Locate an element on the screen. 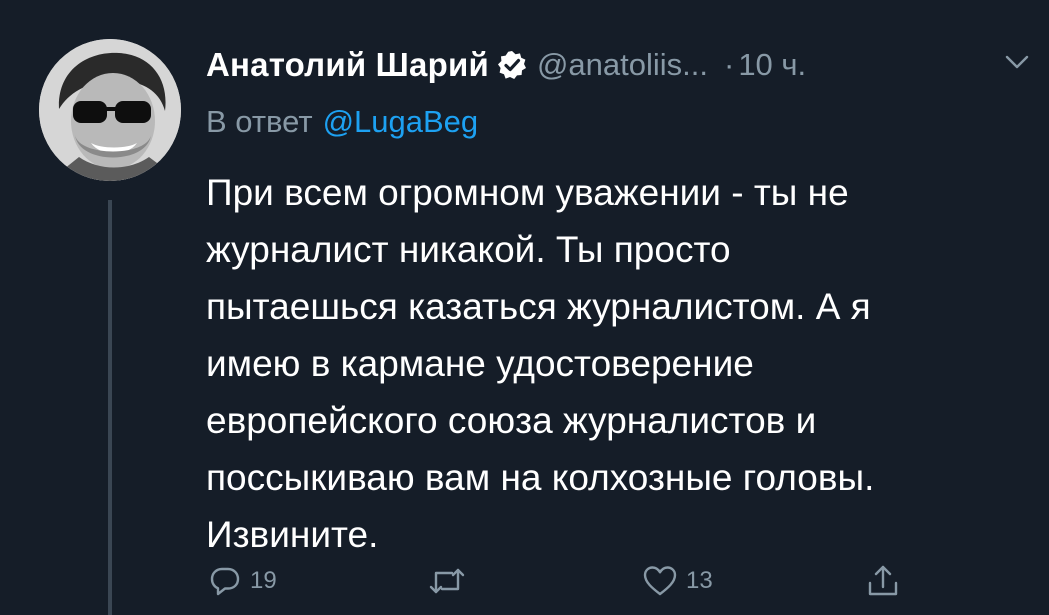  retweet-icon is located at coordinates (447, 581).